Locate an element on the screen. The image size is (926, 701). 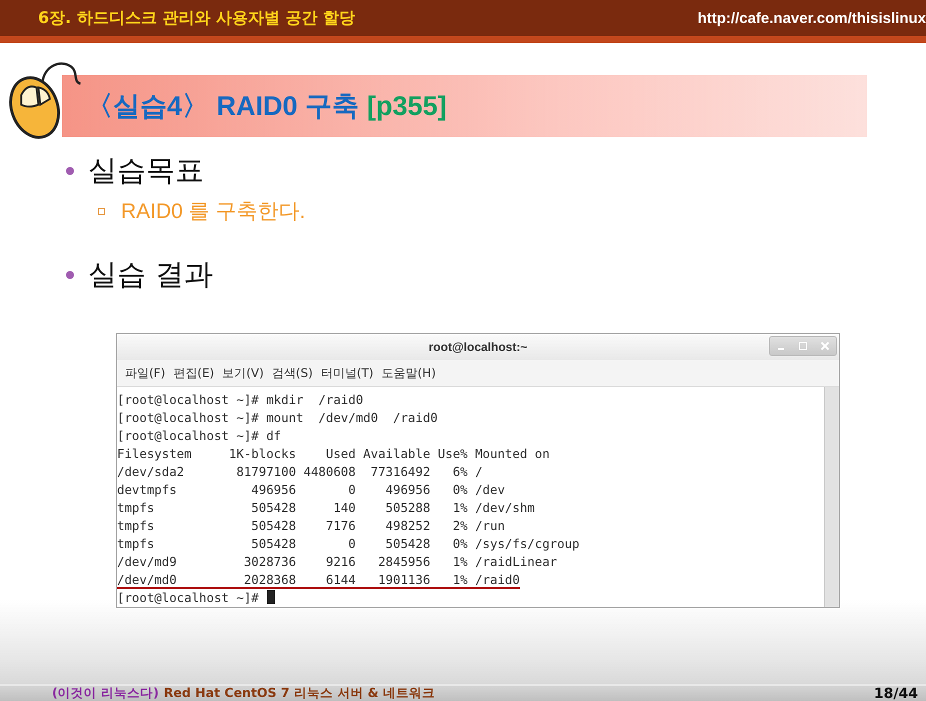
book-title: (이것이 리눅스다) is located at coordinates (105, 693).